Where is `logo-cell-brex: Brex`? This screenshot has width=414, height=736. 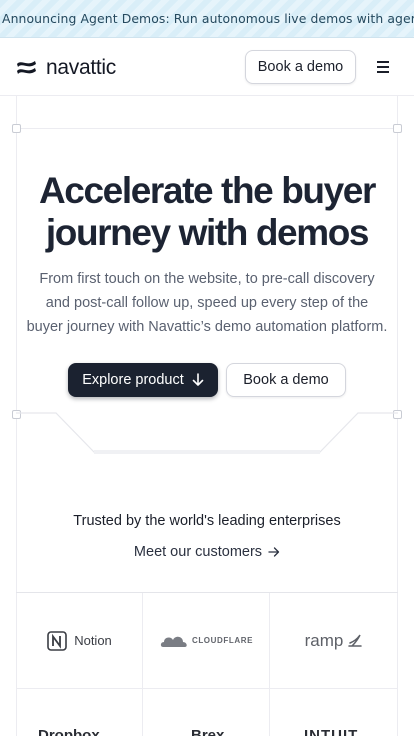
logo-cell-brex: Brex is located at coordinates (206, 712).